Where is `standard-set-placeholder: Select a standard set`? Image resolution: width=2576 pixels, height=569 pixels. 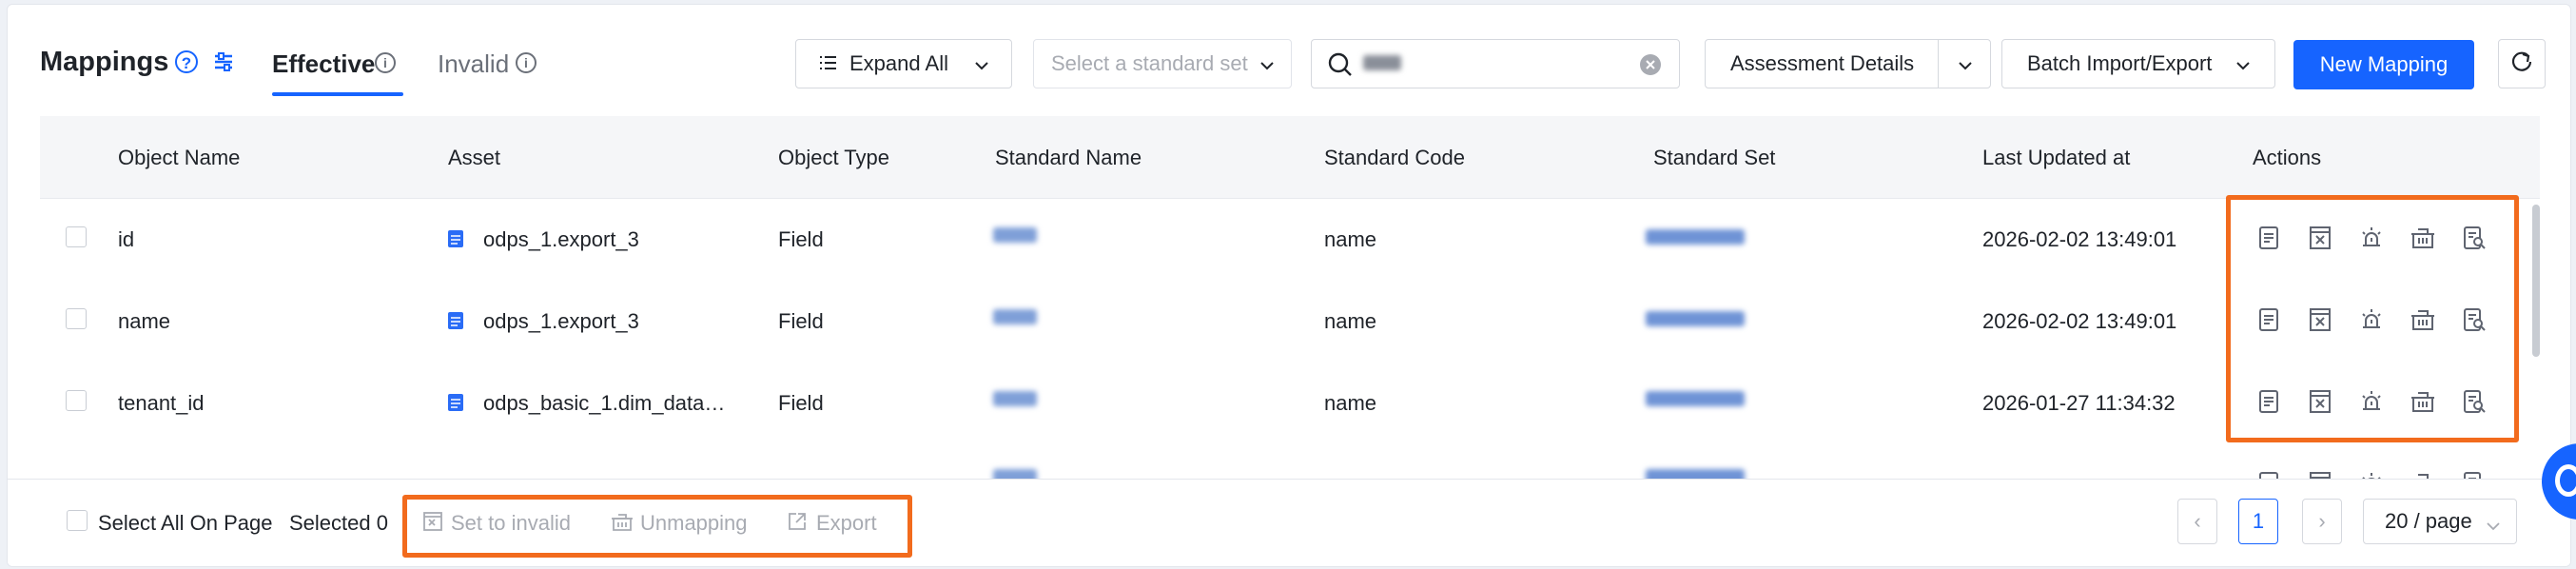 standard-set-placeholder: Select a standard set is located at coordinates (1150, 63).